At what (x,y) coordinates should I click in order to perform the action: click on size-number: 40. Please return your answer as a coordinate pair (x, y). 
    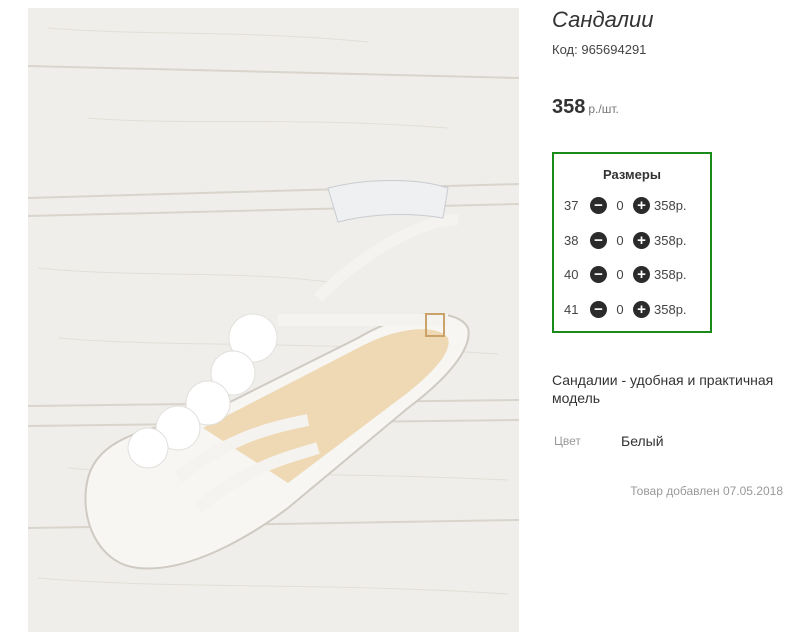
    Looking at the image, I should click on (571, 274).